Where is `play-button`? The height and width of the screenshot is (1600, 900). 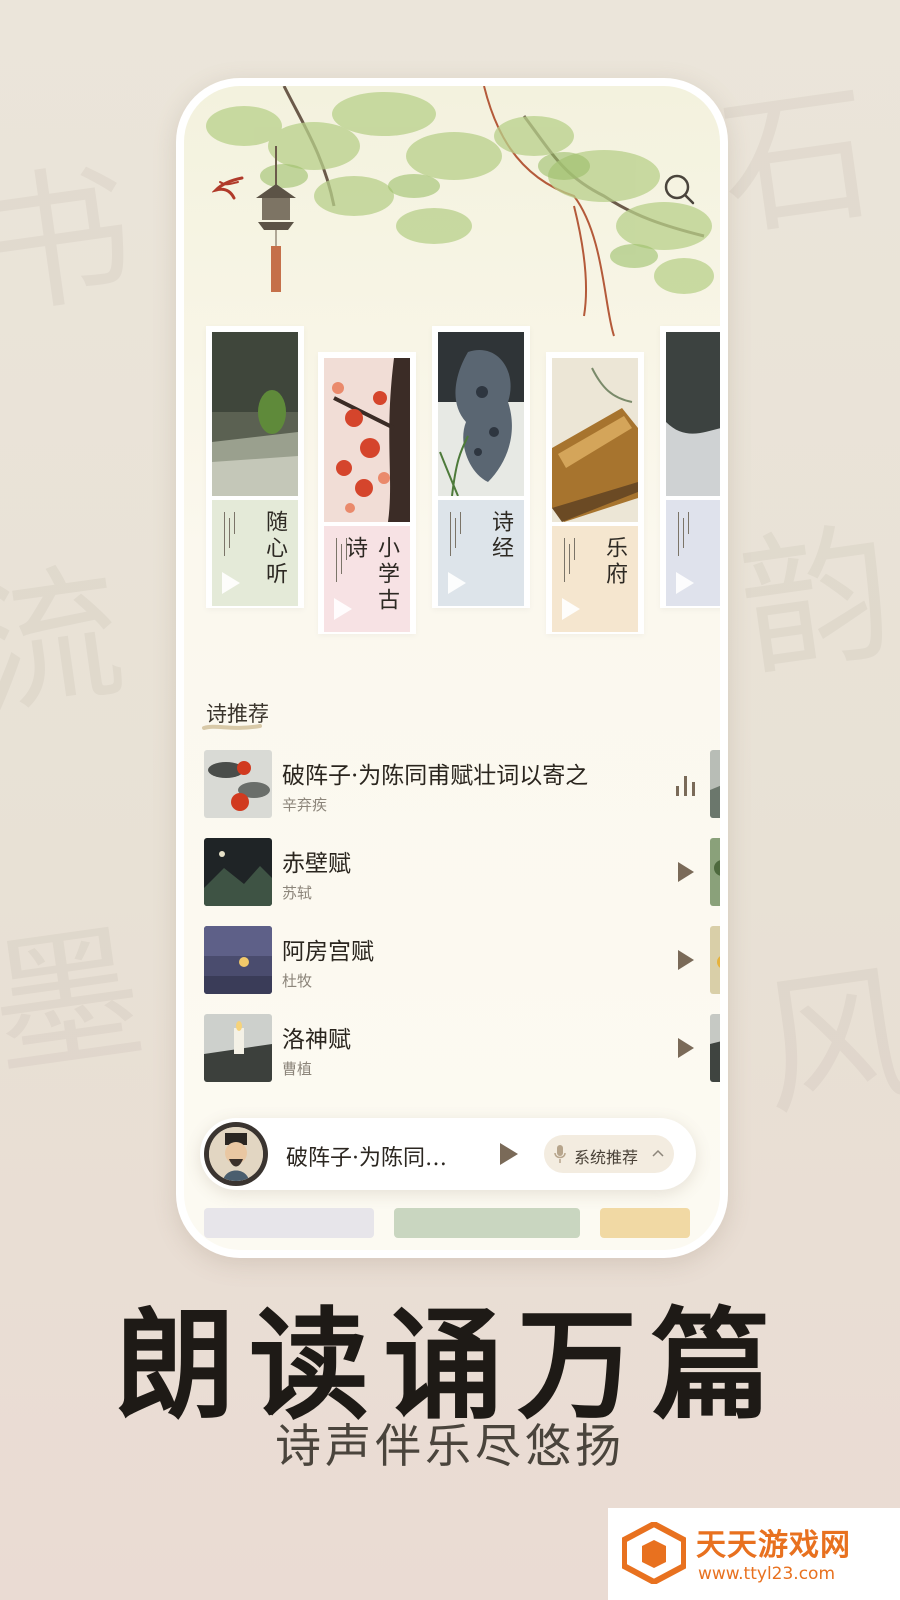 play-button is located at coordinates (509, 1154).